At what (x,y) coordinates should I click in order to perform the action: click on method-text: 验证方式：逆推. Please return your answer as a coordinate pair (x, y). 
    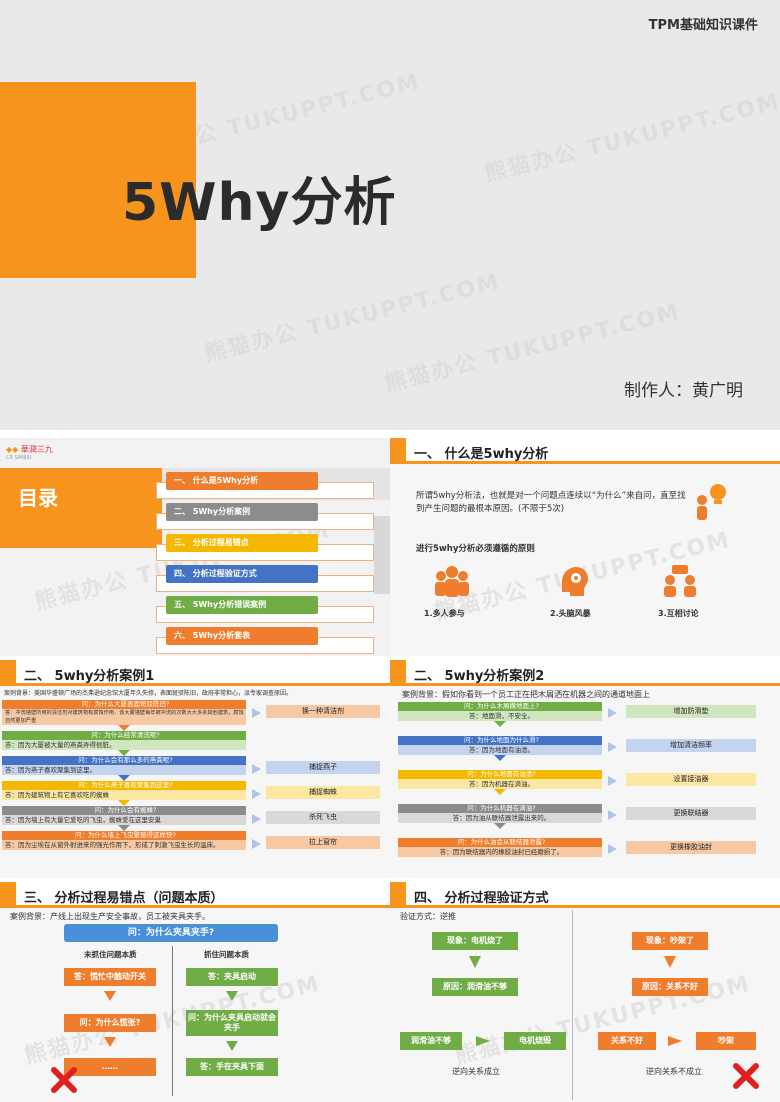
    Looking at the image, I should click on (428, 916).